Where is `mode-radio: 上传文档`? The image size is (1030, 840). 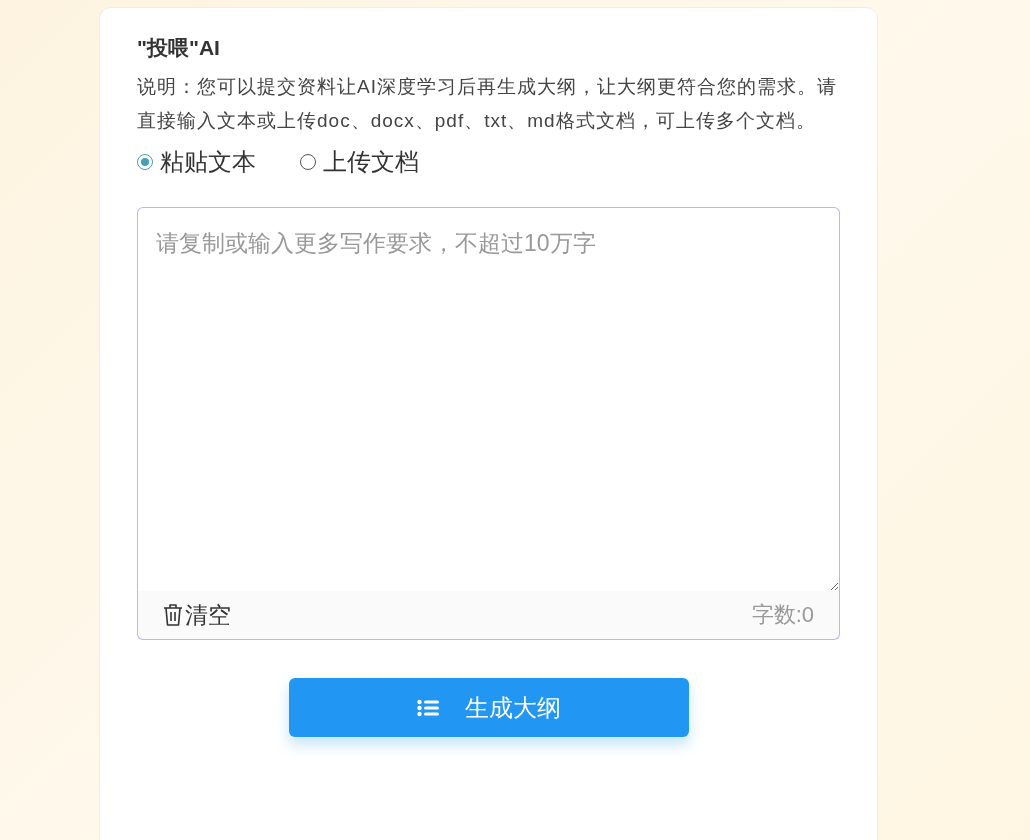
mode-radio: 上传文档 is located at coordinates (359, 162).